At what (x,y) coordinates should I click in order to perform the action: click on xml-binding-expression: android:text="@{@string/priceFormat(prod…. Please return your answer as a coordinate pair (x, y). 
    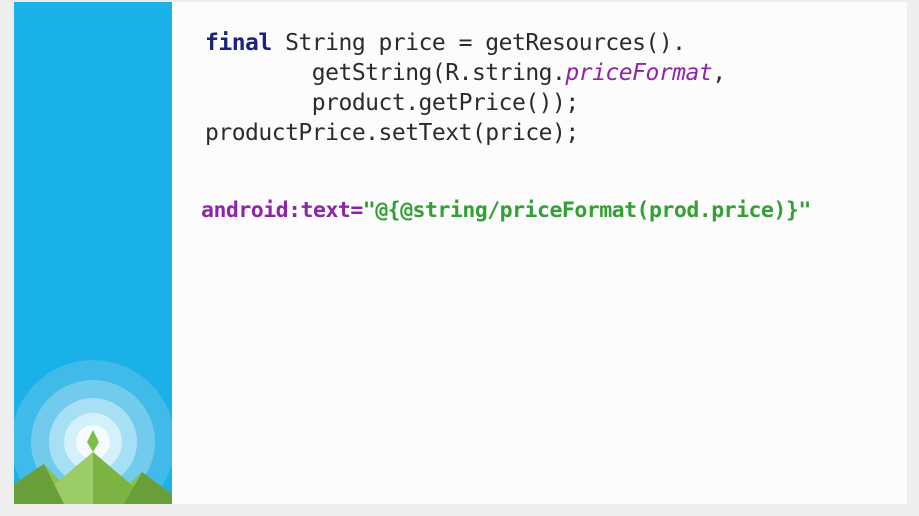
    Looking at the image, I should click on (506, 211).